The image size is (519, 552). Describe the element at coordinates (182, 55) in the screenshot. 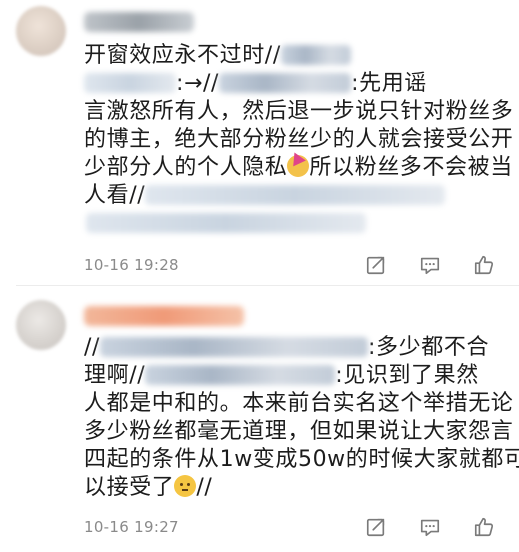

I see `text-segment: 开窗效应永不过时//` at that location.